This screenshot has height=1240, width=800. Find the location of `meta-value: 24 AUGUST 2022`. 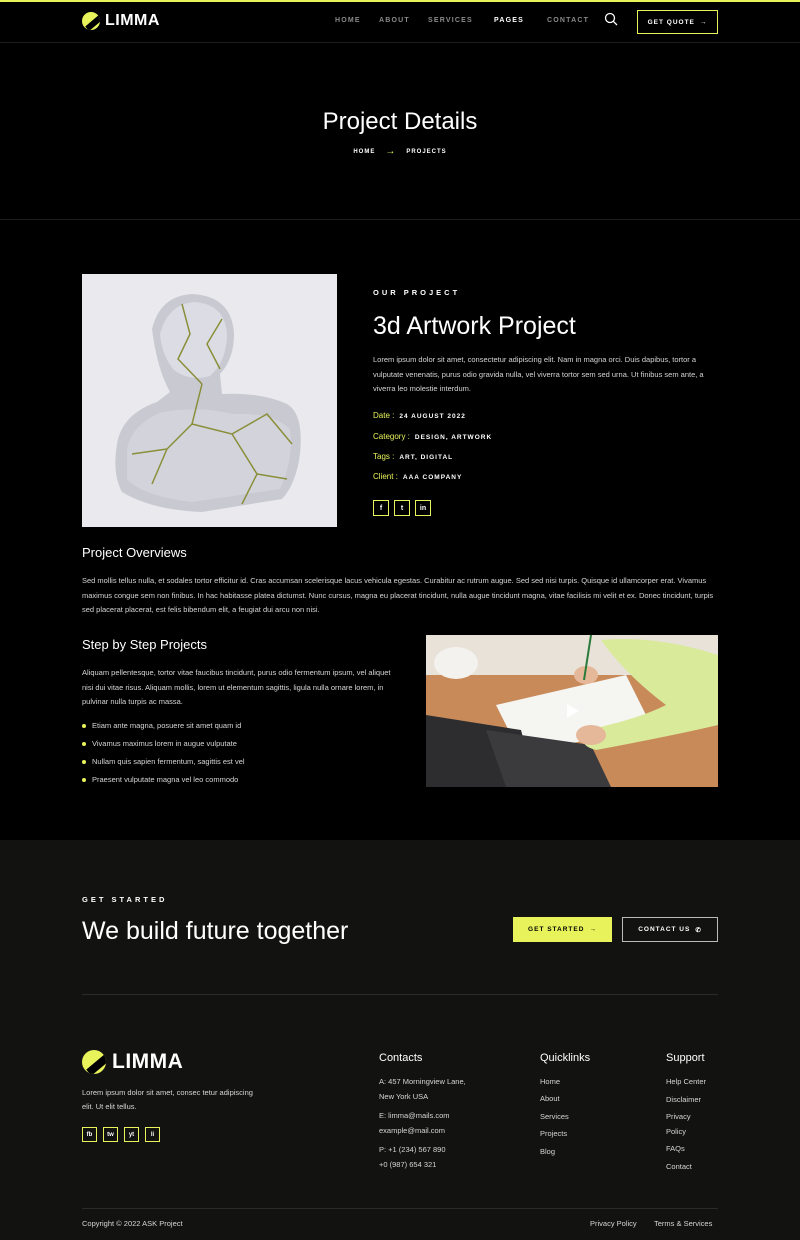

meta-value: 24 AUGUST 2022 is located at coordinates (432, 416).